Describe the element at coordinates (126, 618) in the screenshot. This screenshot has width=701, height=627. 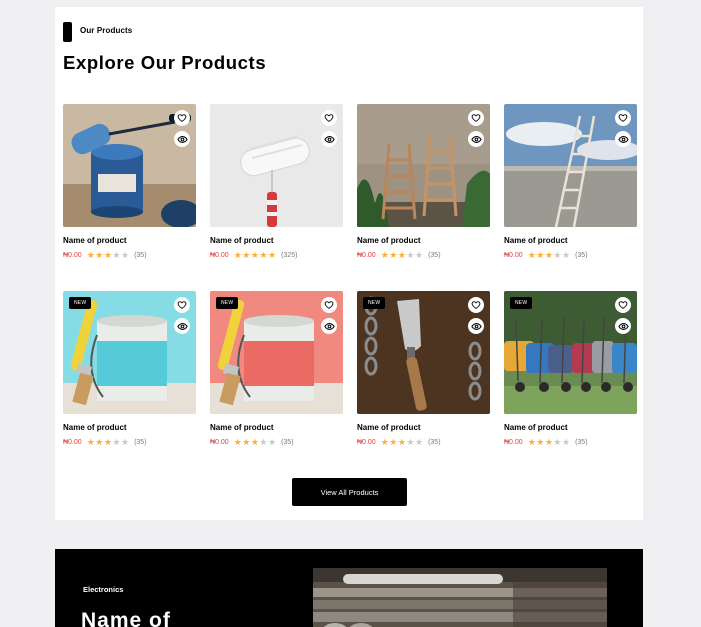
I see `banner-title: Name of` at that location.